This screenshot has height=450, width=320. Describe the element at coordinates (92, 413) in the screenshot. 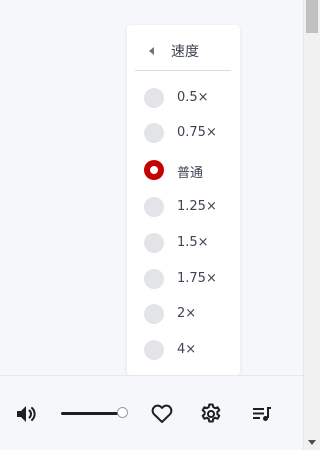

I see `volume-slider-track` at that location.